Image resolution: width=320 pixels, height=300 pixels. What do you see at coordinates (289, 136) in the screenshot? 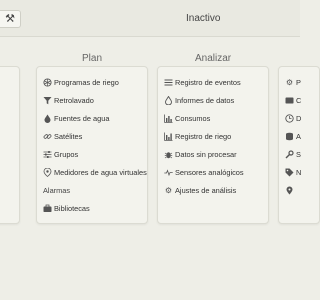
I see `database-icon` at bounding box center [289, 136].